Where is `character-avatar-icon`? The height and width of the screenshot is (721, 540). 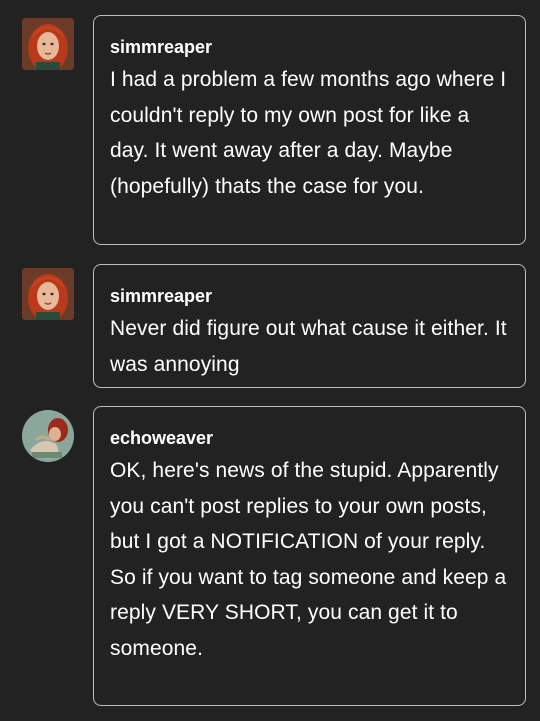 character-avatar-icon is located at coordinates (48, 436).